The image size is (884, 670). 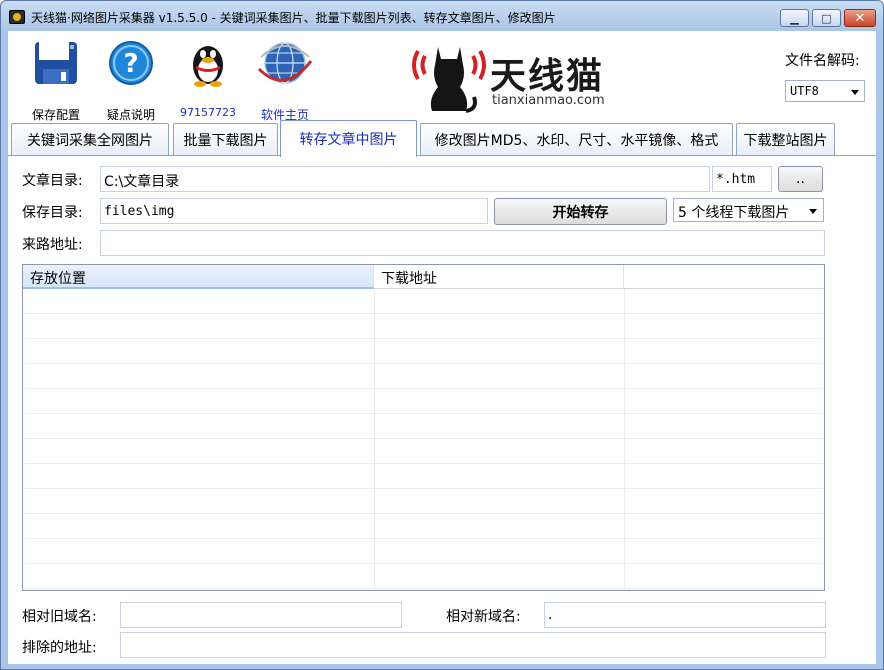 I want to click on file-extension-input: *.htm, so click(x=742, y=179).